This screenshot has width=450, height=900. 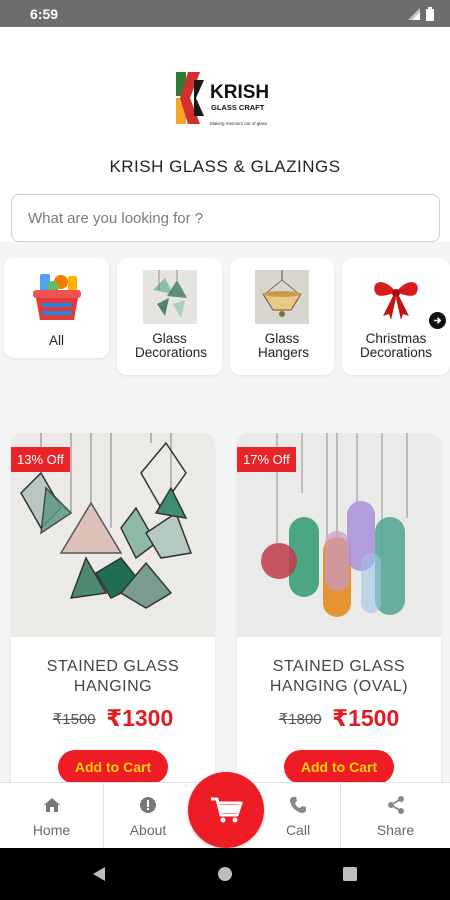 I want to click on nav-home: Home, so click(x=51, y=816).